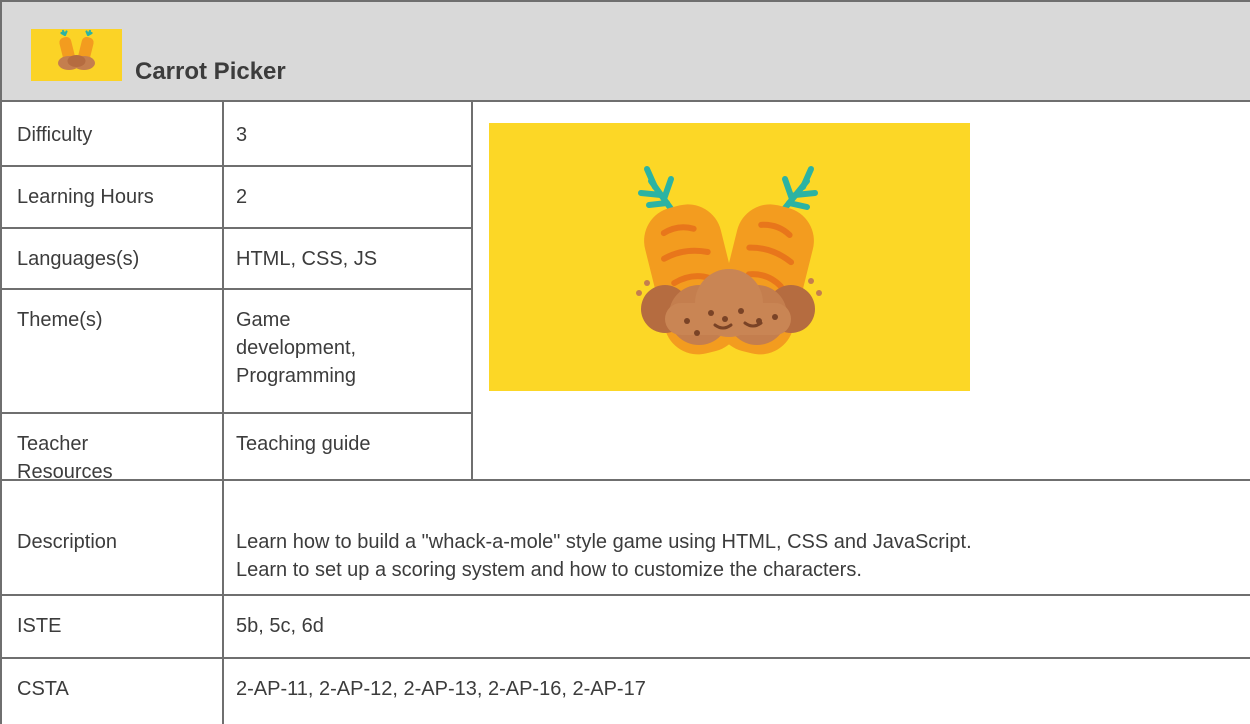  I want to click on carrots-illustration, so click(729, 257).